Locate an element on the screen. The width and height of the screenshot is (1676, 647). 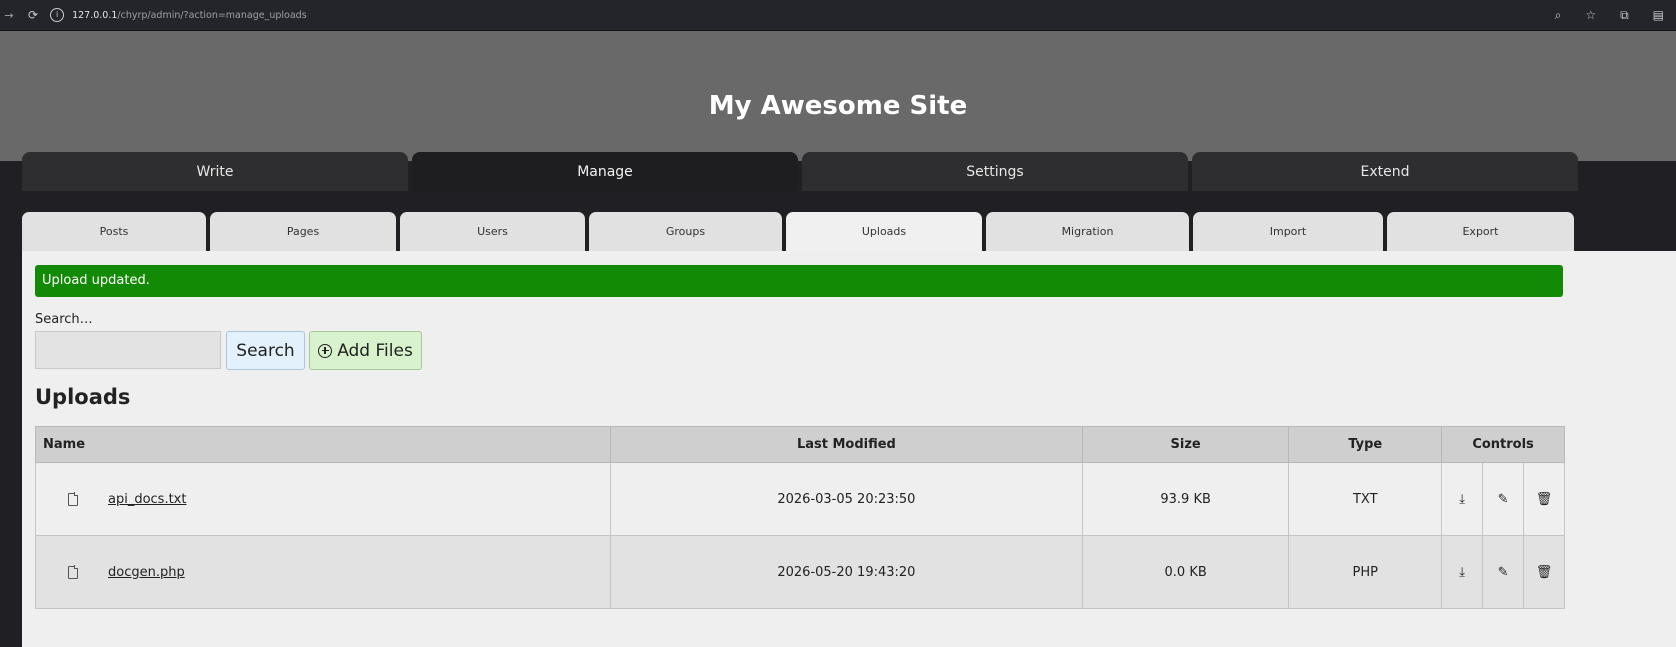
size-cell: 93.9 KB is located at coordinates (1185, 499).